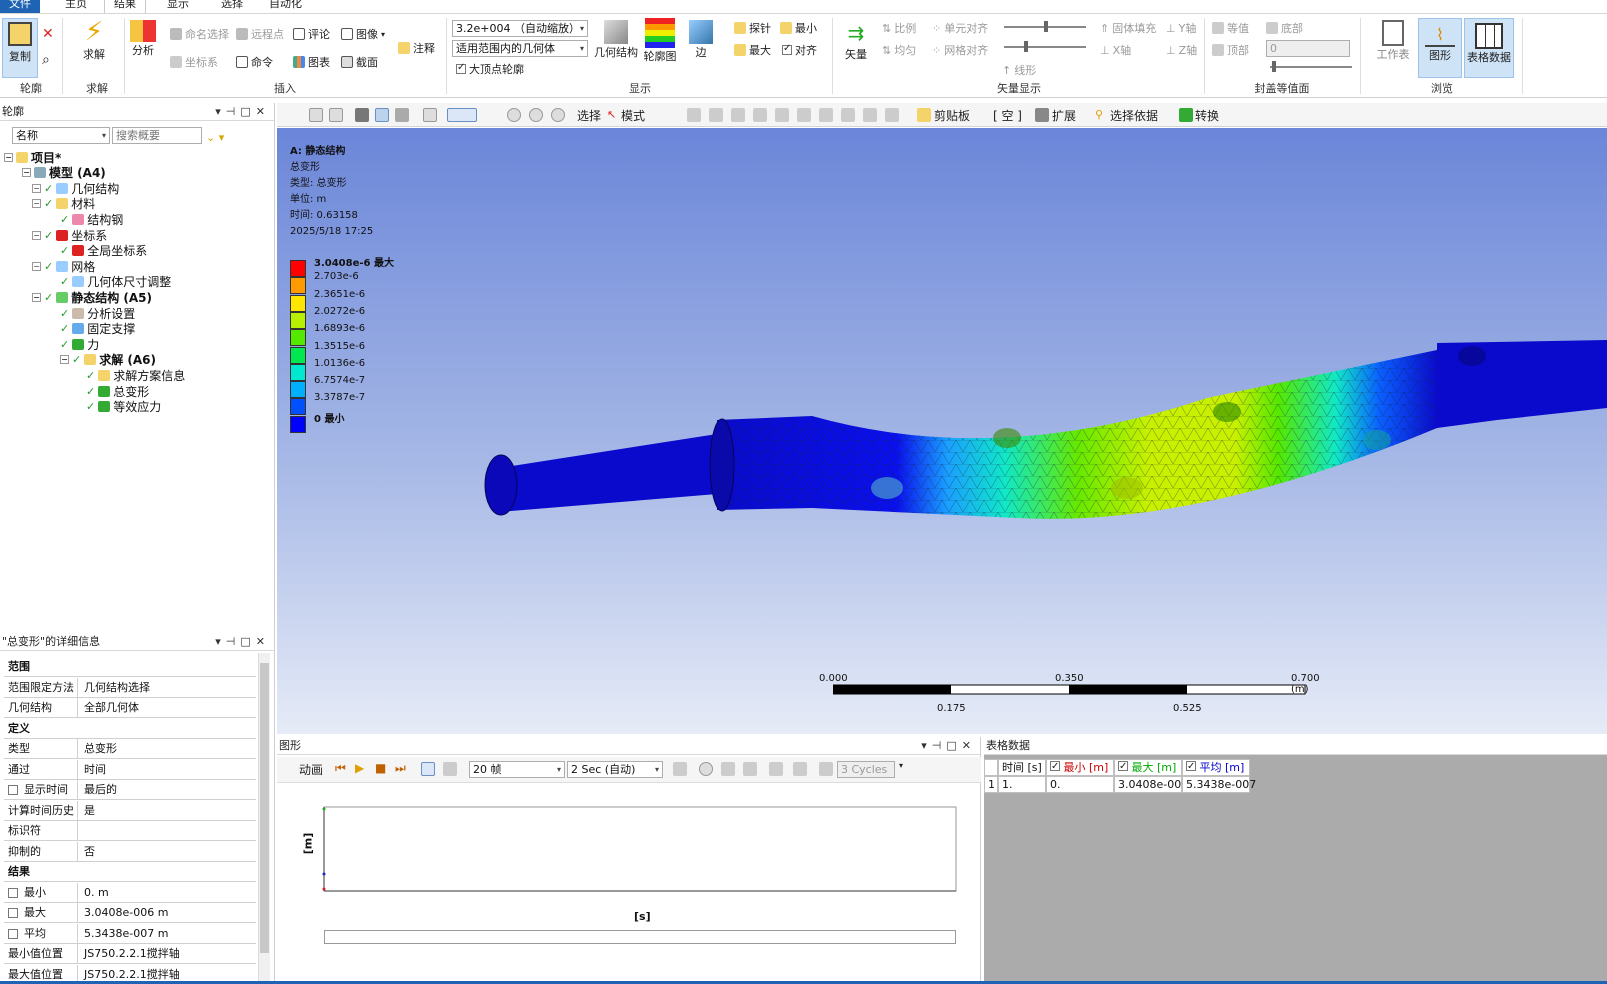 The width and height of the screenshot is (1607, 984). What do you see at coordinates (760, 115) in the screenshot?
I see `body-select-icon` at bounding box center [760, 115].